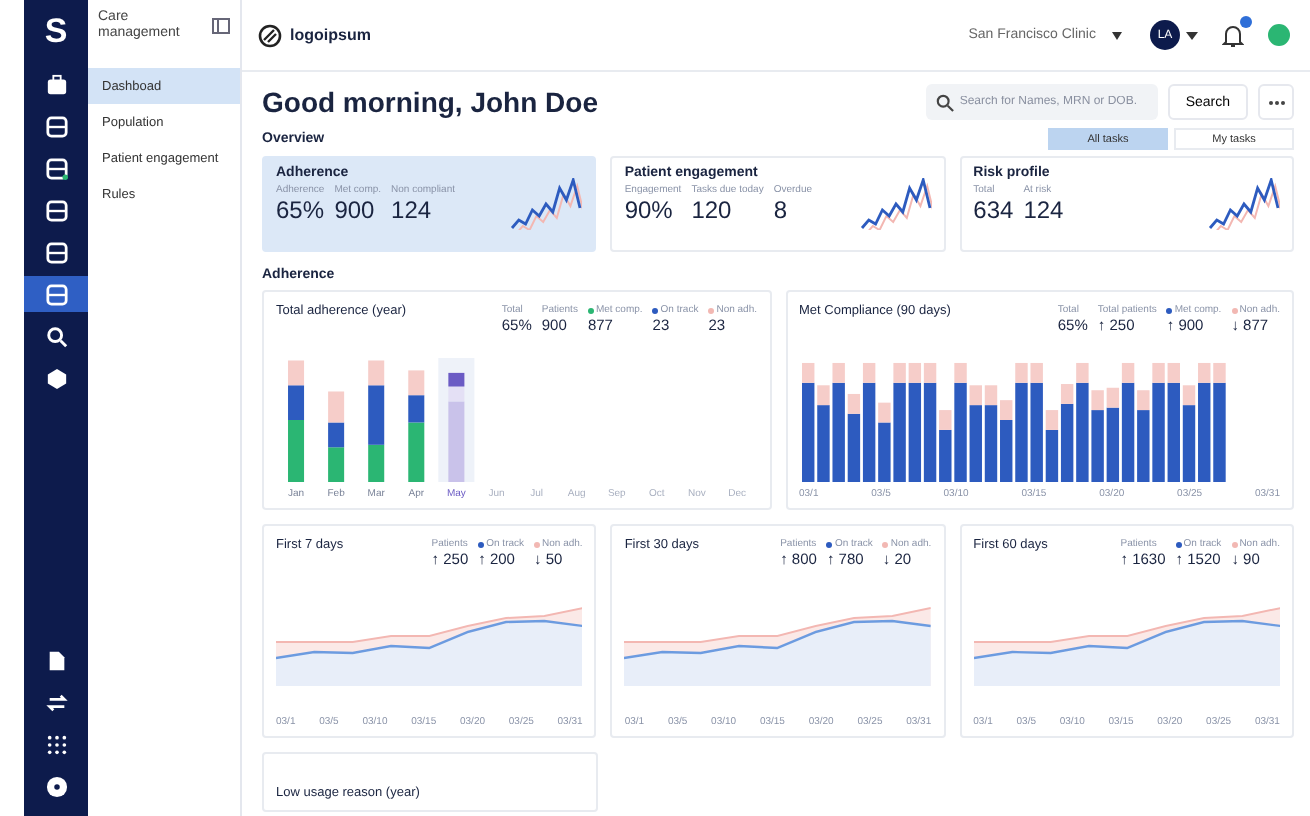  What do you see at coordinates (330, 35) in the screenshot?
I see `brand-name: logoipsum` at bounding box center [330, 35].